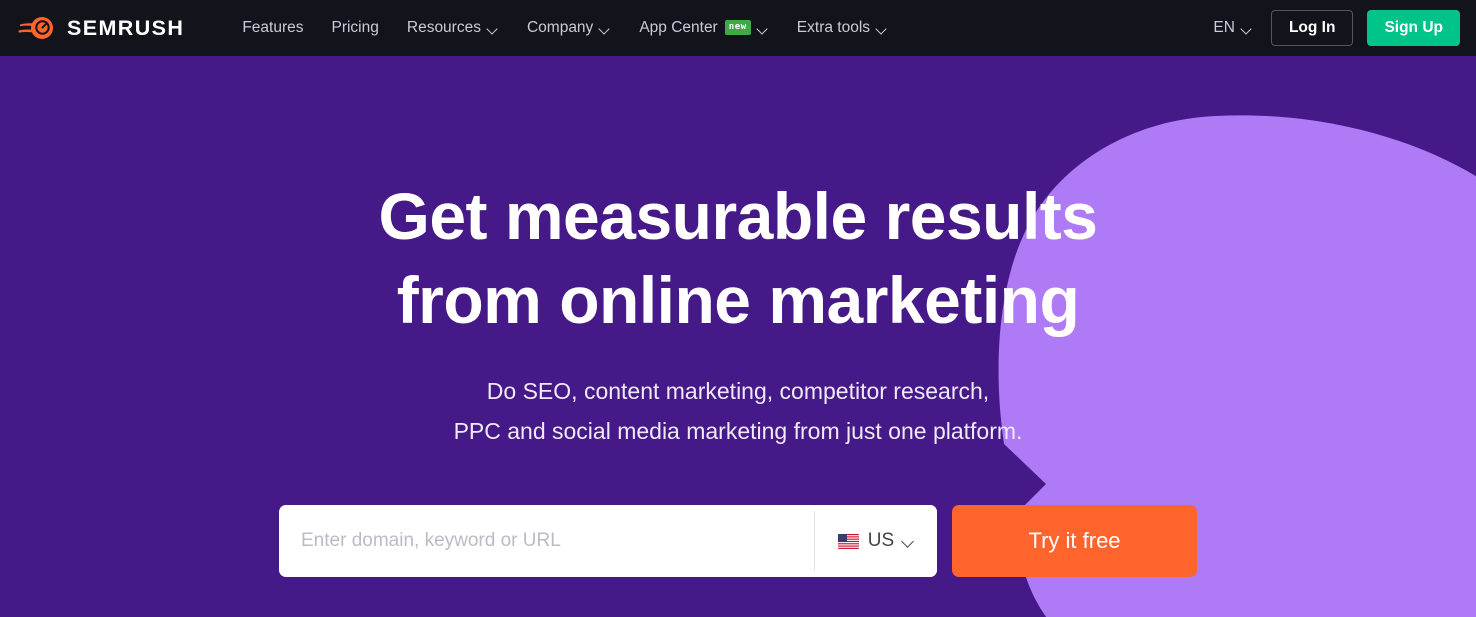 This screenshot has height=617, width=1476. Describe the element at coordinates (546, 541) in the screenshot. I see `search-input` at that location.